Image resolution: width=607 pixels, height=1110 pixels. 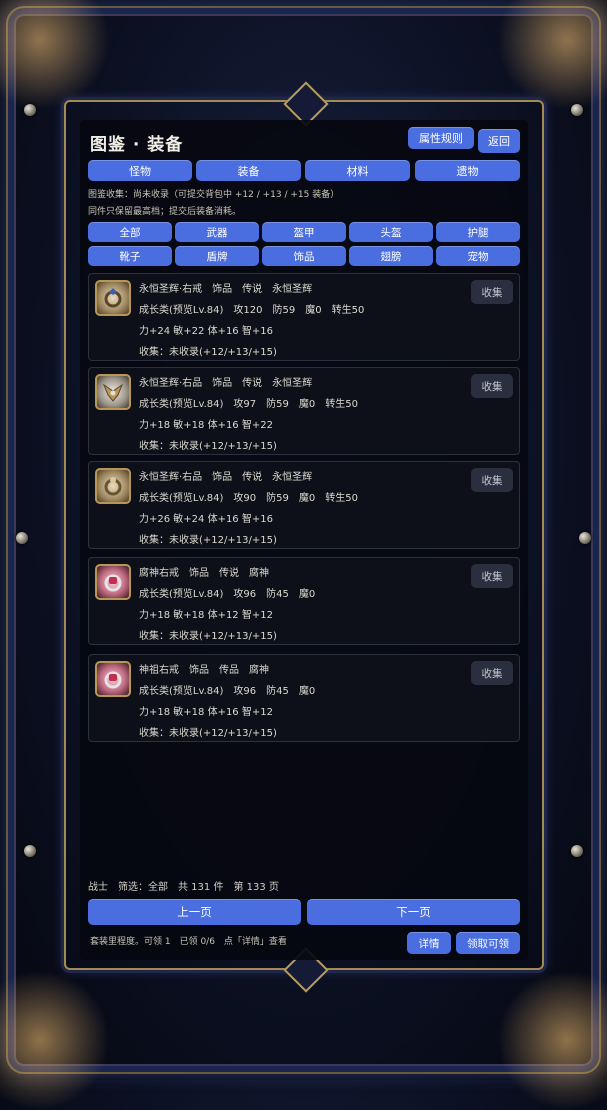 I want to click on item-stats: 成长类(预览Lv.84) 攻97 防59 魔0 转生50, so click(x=248, y=404).